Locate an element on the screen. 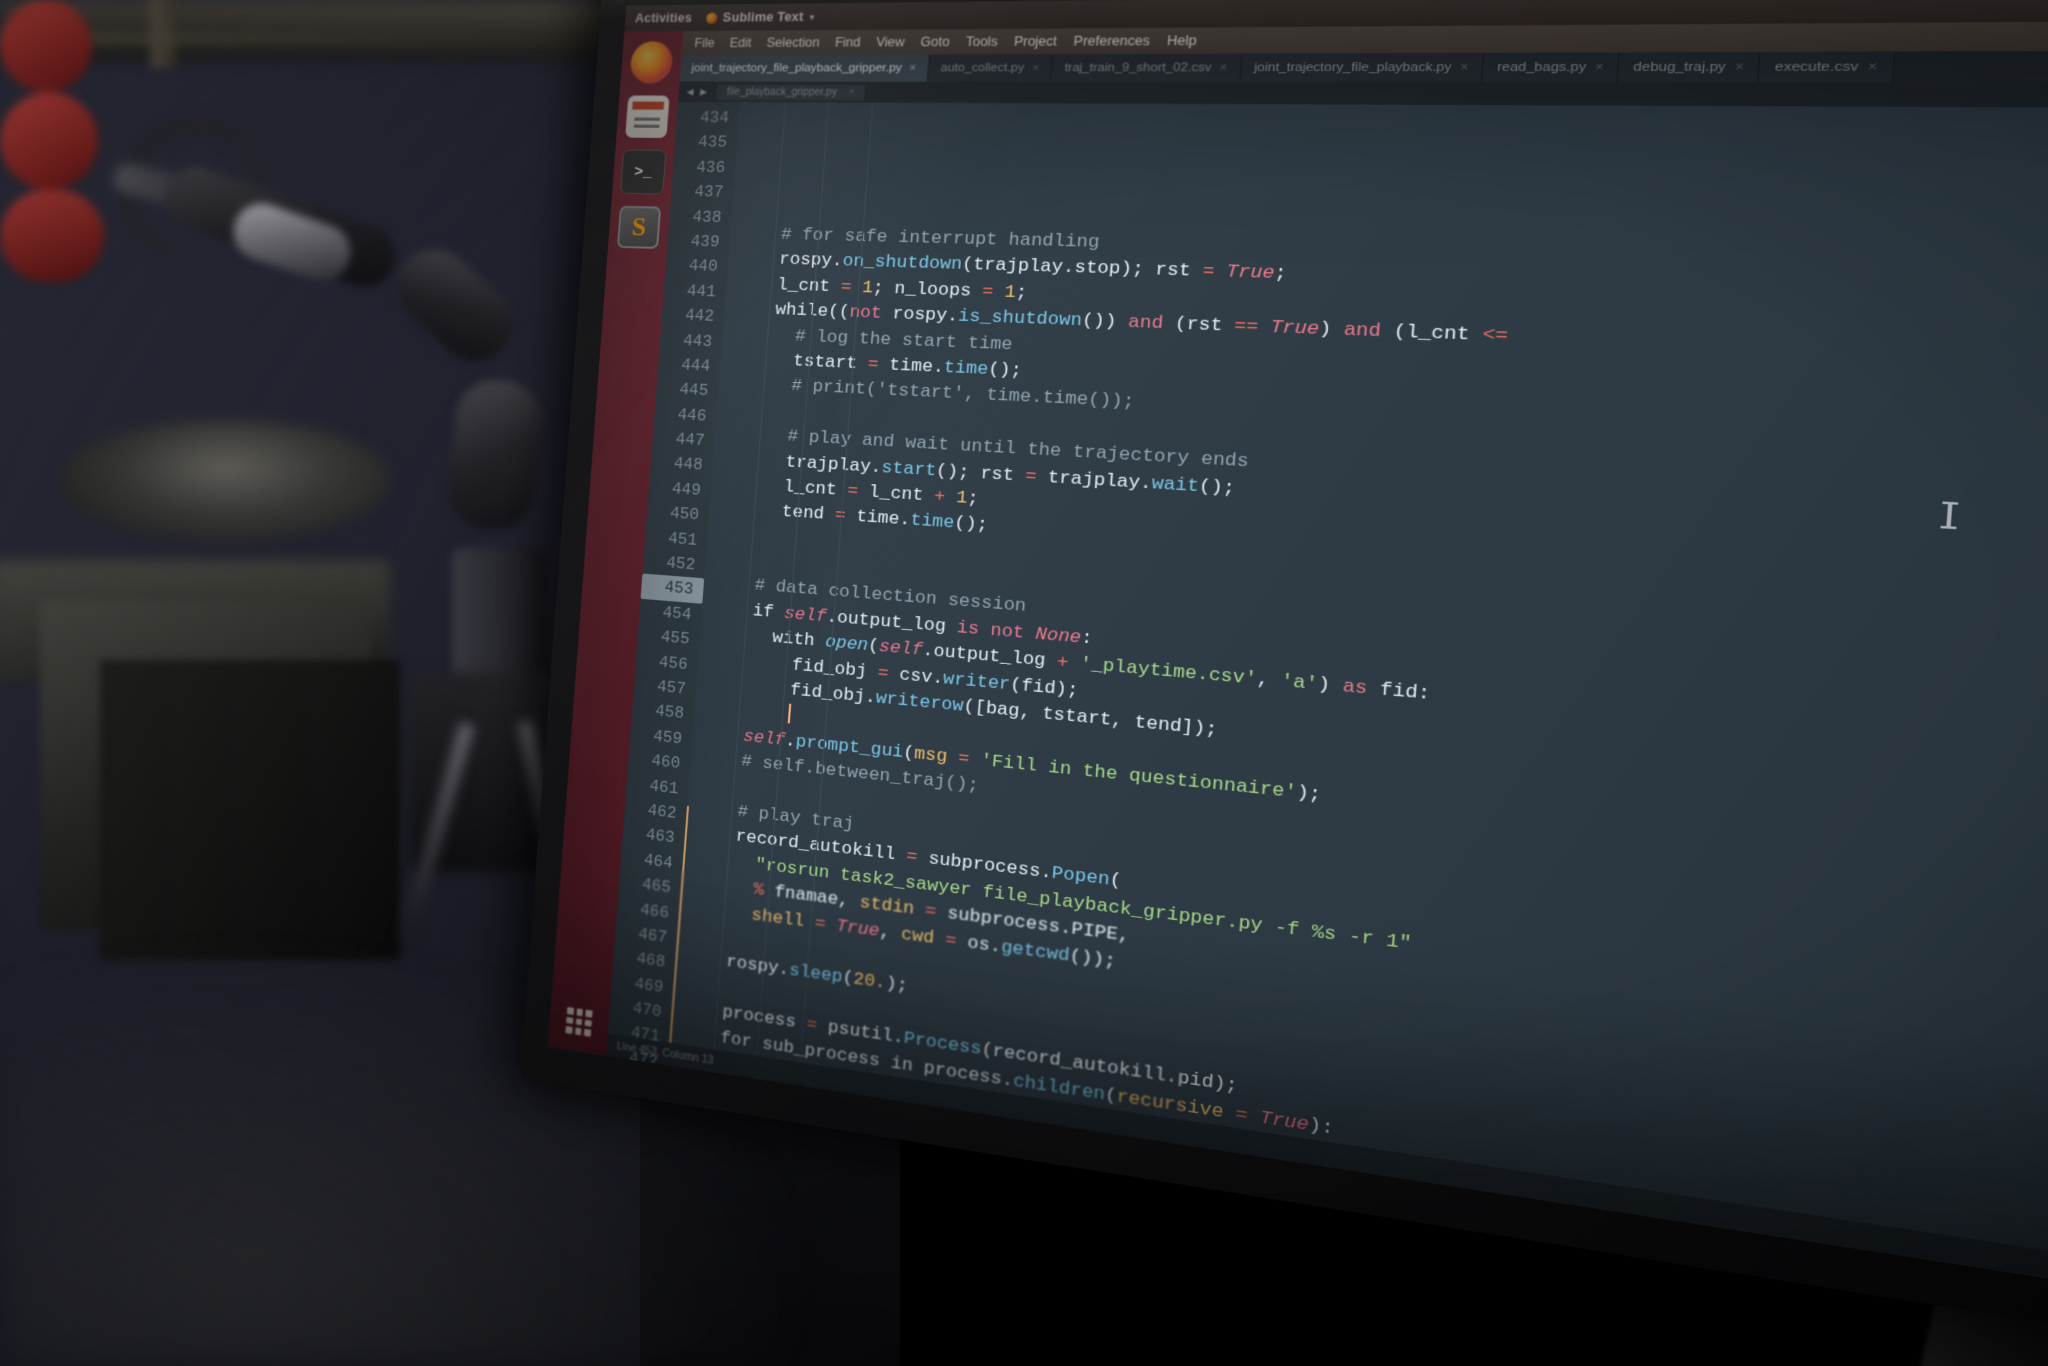 The height and width of the screenshot is (1366, 2048). tab-6: execute.csv × is located at coordinates (1826, 67).